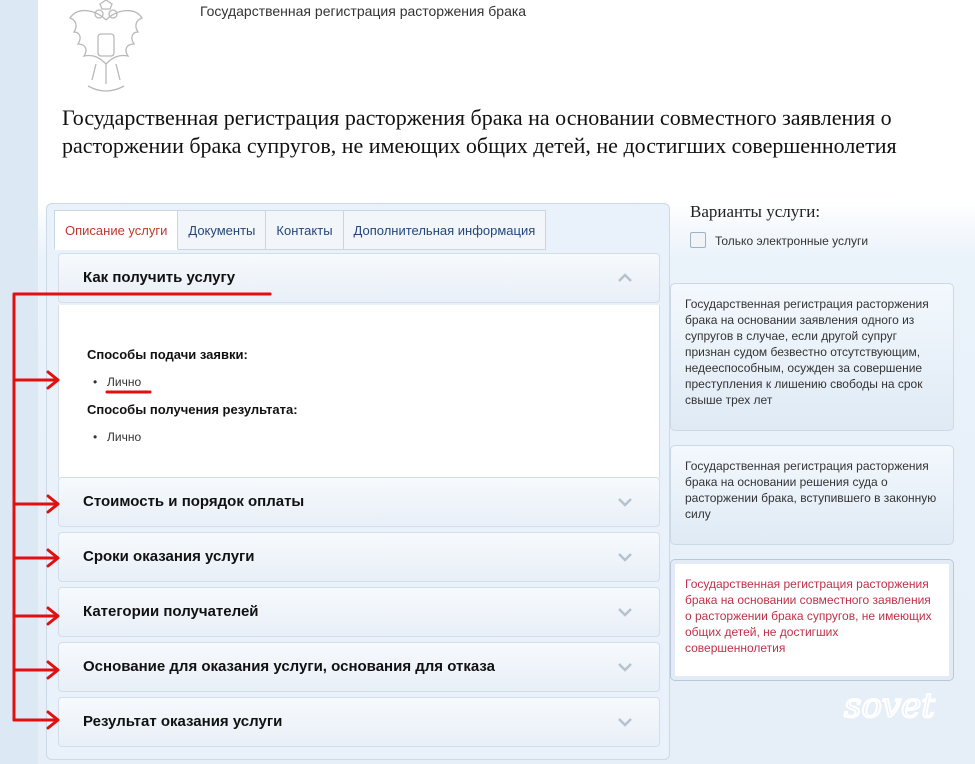 The height and width of the screenshot is (764, 975). Describe the element at coordinates (359, 612) in the screenshot. I see `accordion-item-recipients: Категории получателей` at that location.